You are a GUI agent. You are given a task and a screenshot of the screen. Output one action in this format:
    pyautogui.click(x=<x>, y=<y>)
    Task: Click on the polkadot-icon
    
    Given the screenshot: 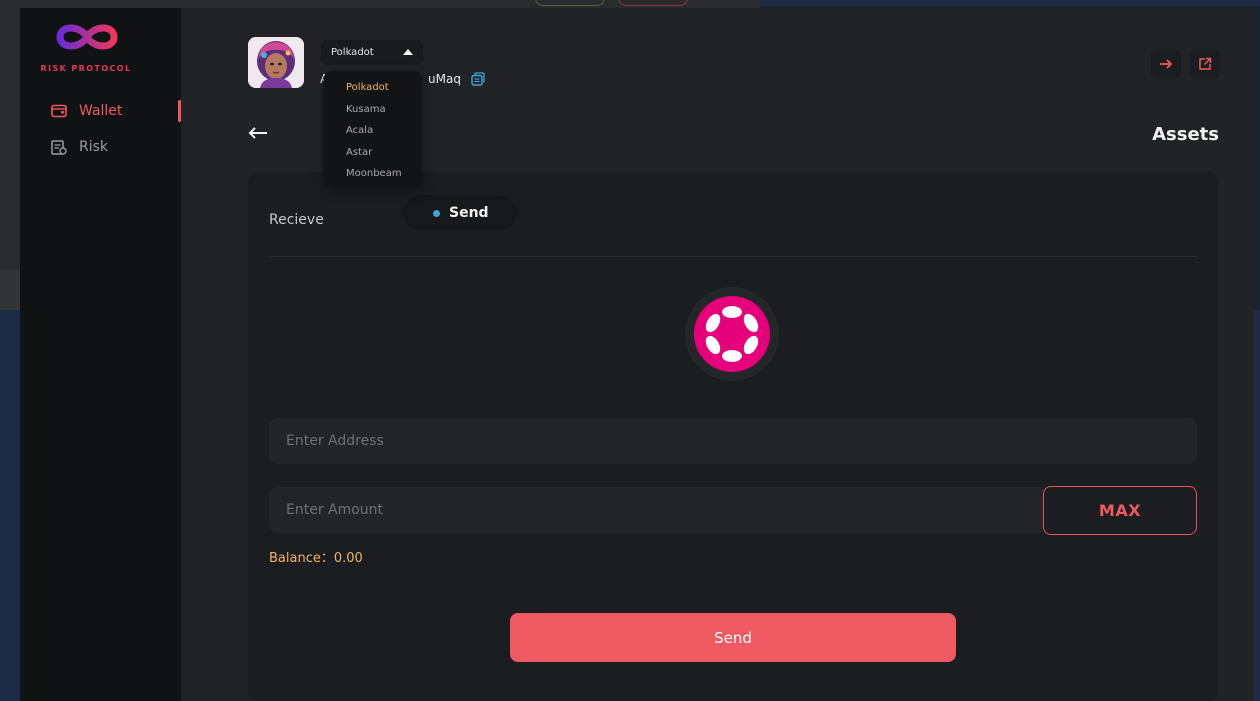 What is the action you would take?
    pyautogui.click(x=732, y=334)
    